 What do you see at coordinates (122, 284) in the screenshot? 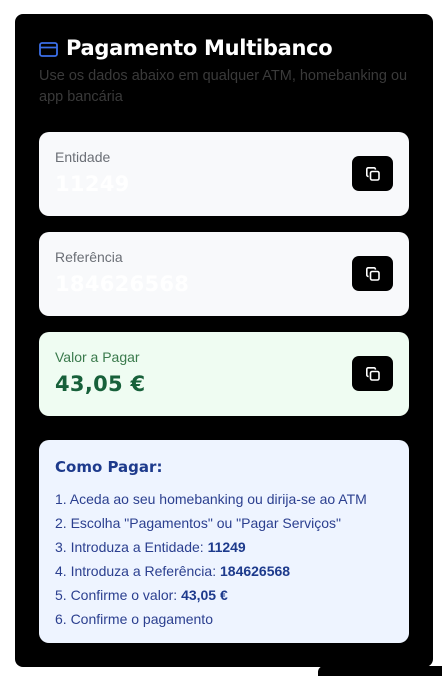
I see `reference-value: 184626568` at bounding box center [122, 284].